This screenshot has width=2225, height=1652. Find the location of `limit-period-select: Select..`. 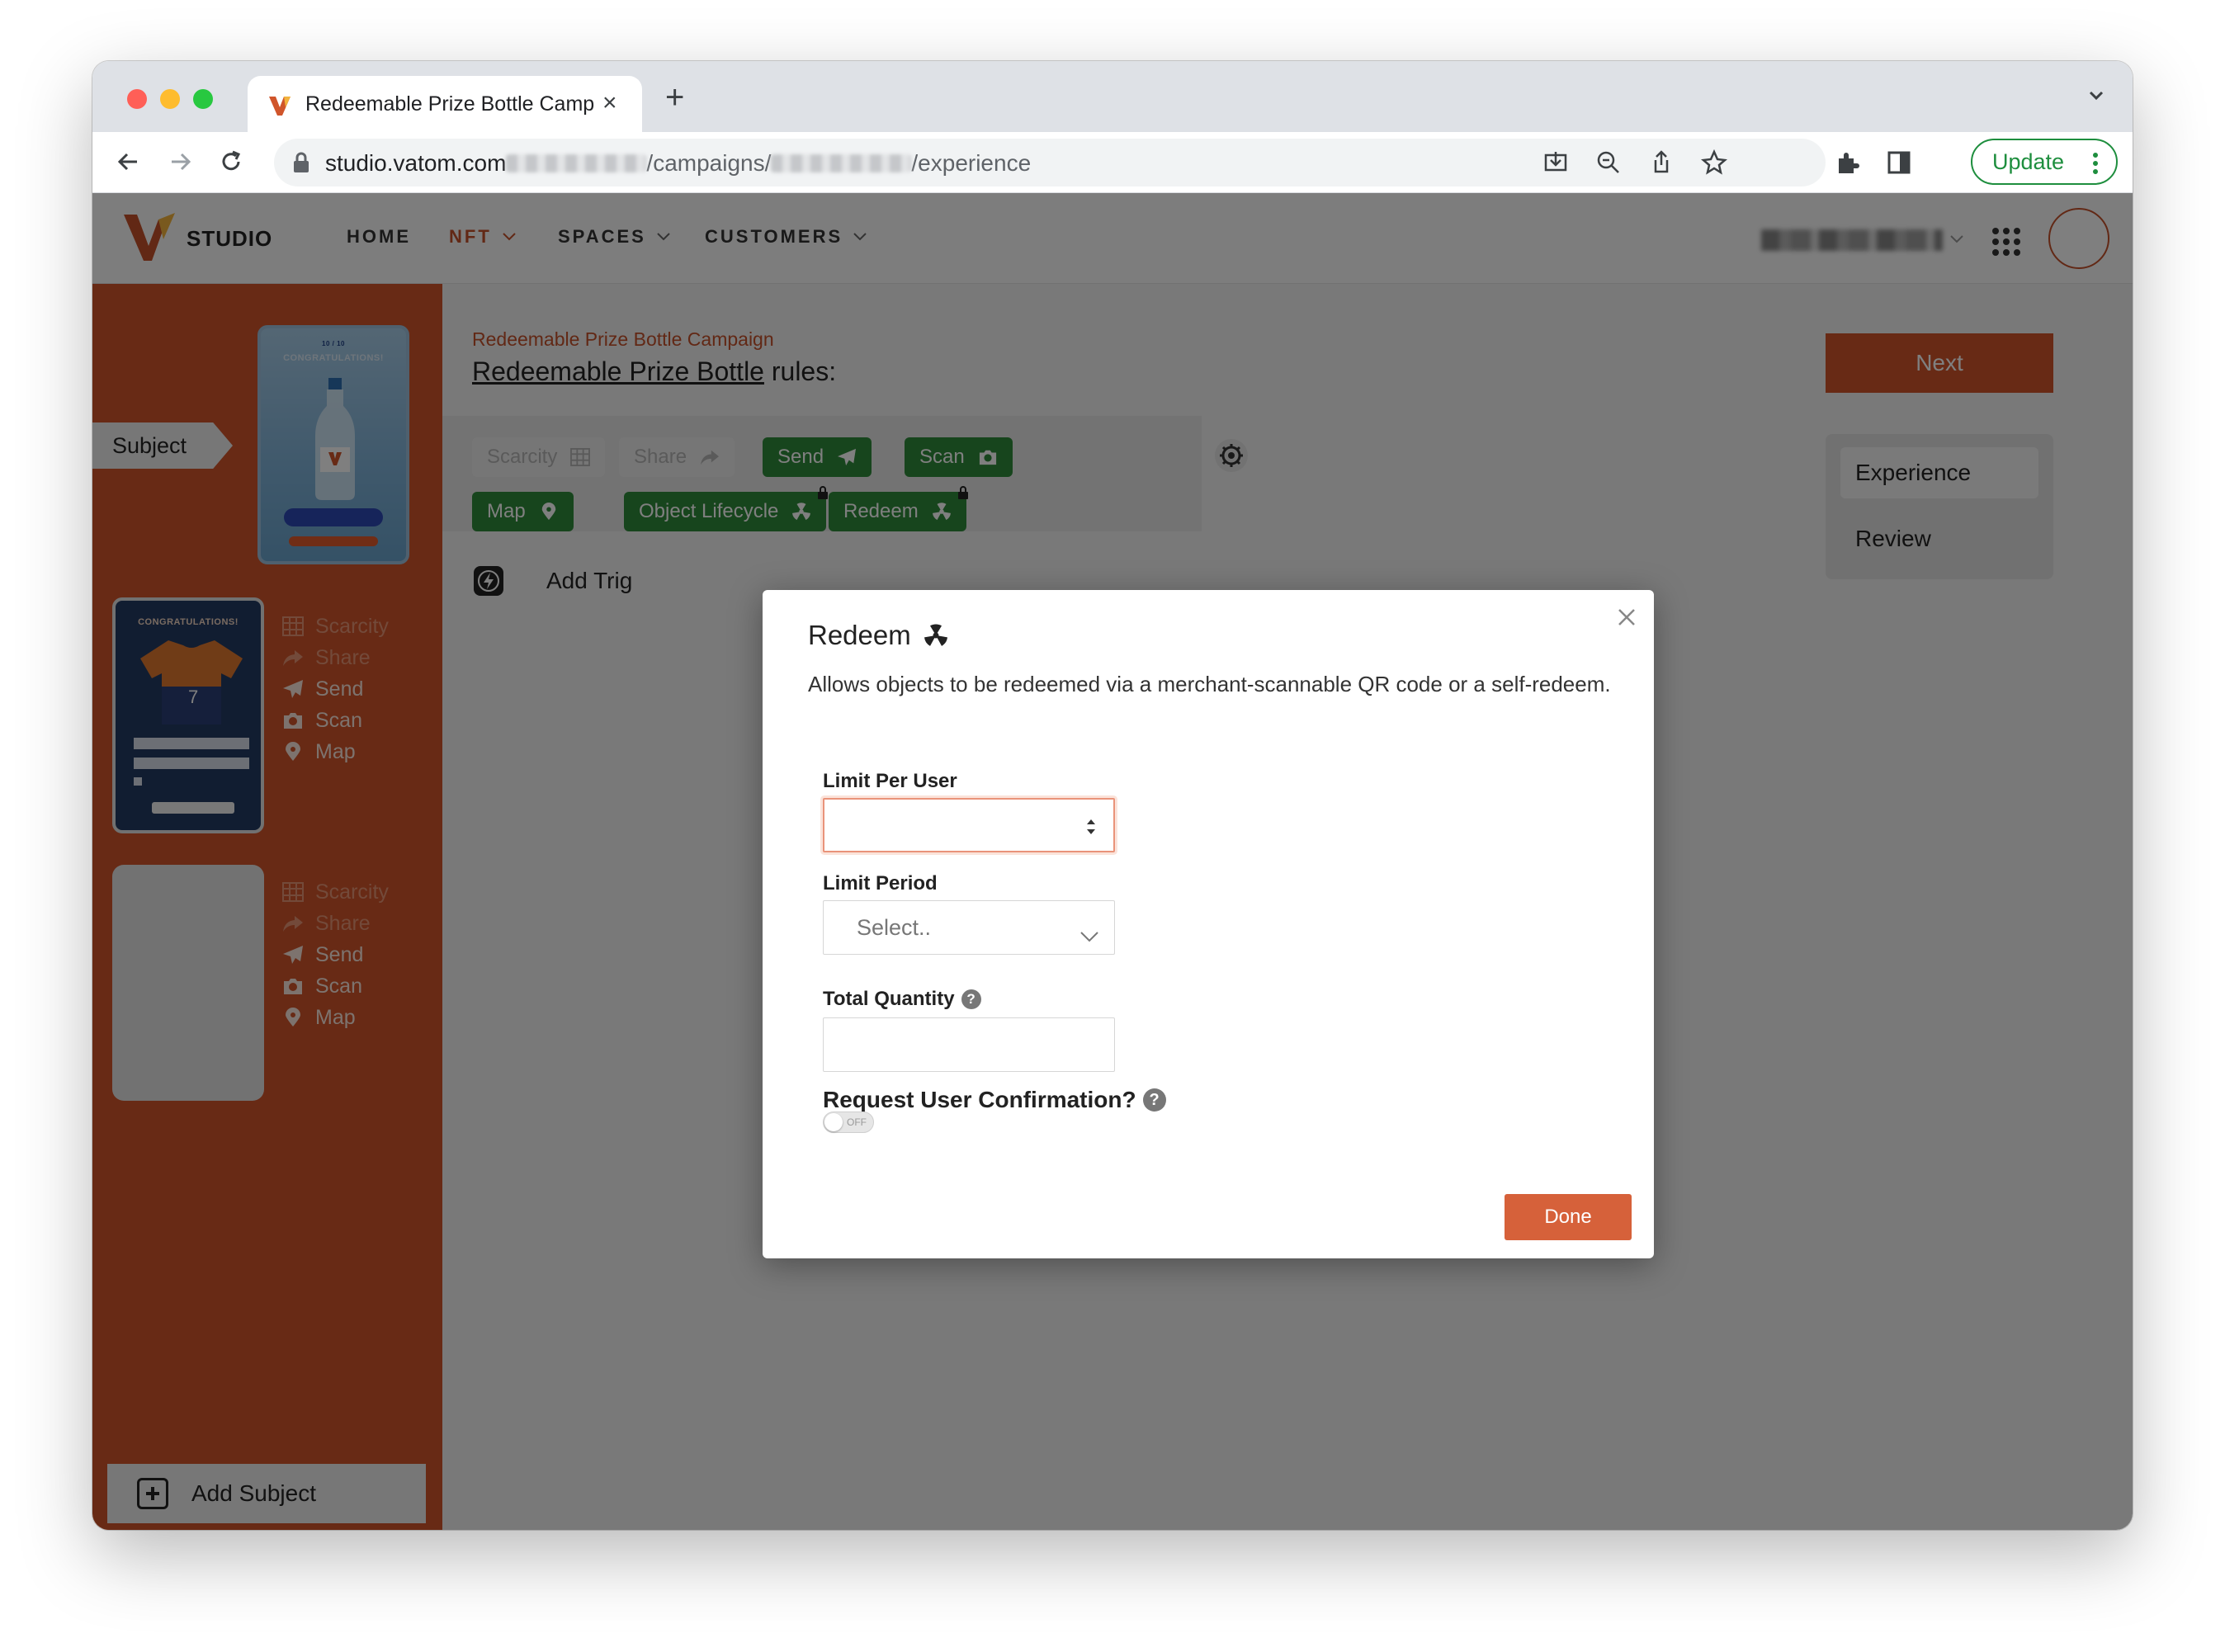

limit-period-select: Select.. is located at coordinates (969, 928).